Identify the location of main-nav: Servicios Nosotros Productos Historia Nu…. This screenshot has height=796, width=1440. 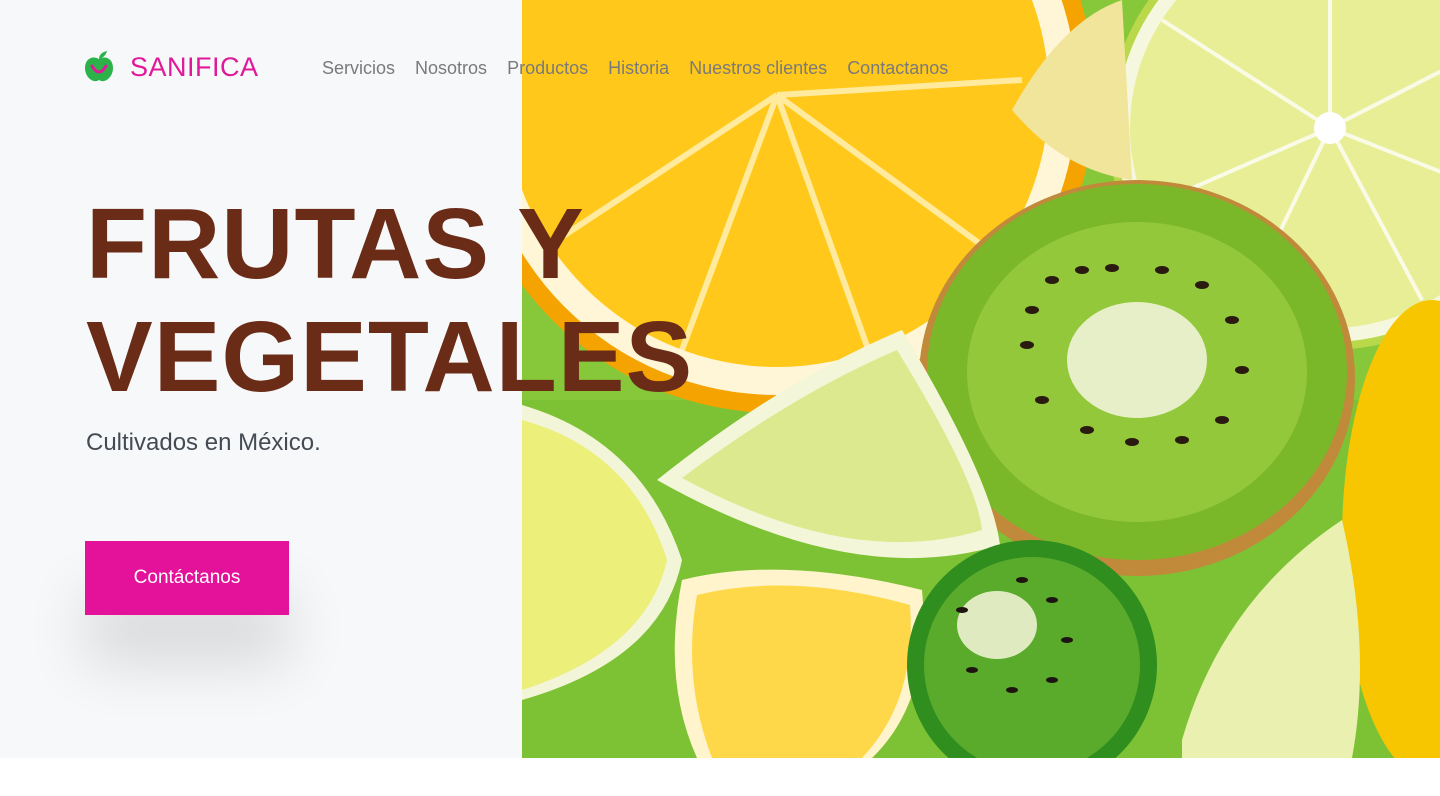
(635, 68).